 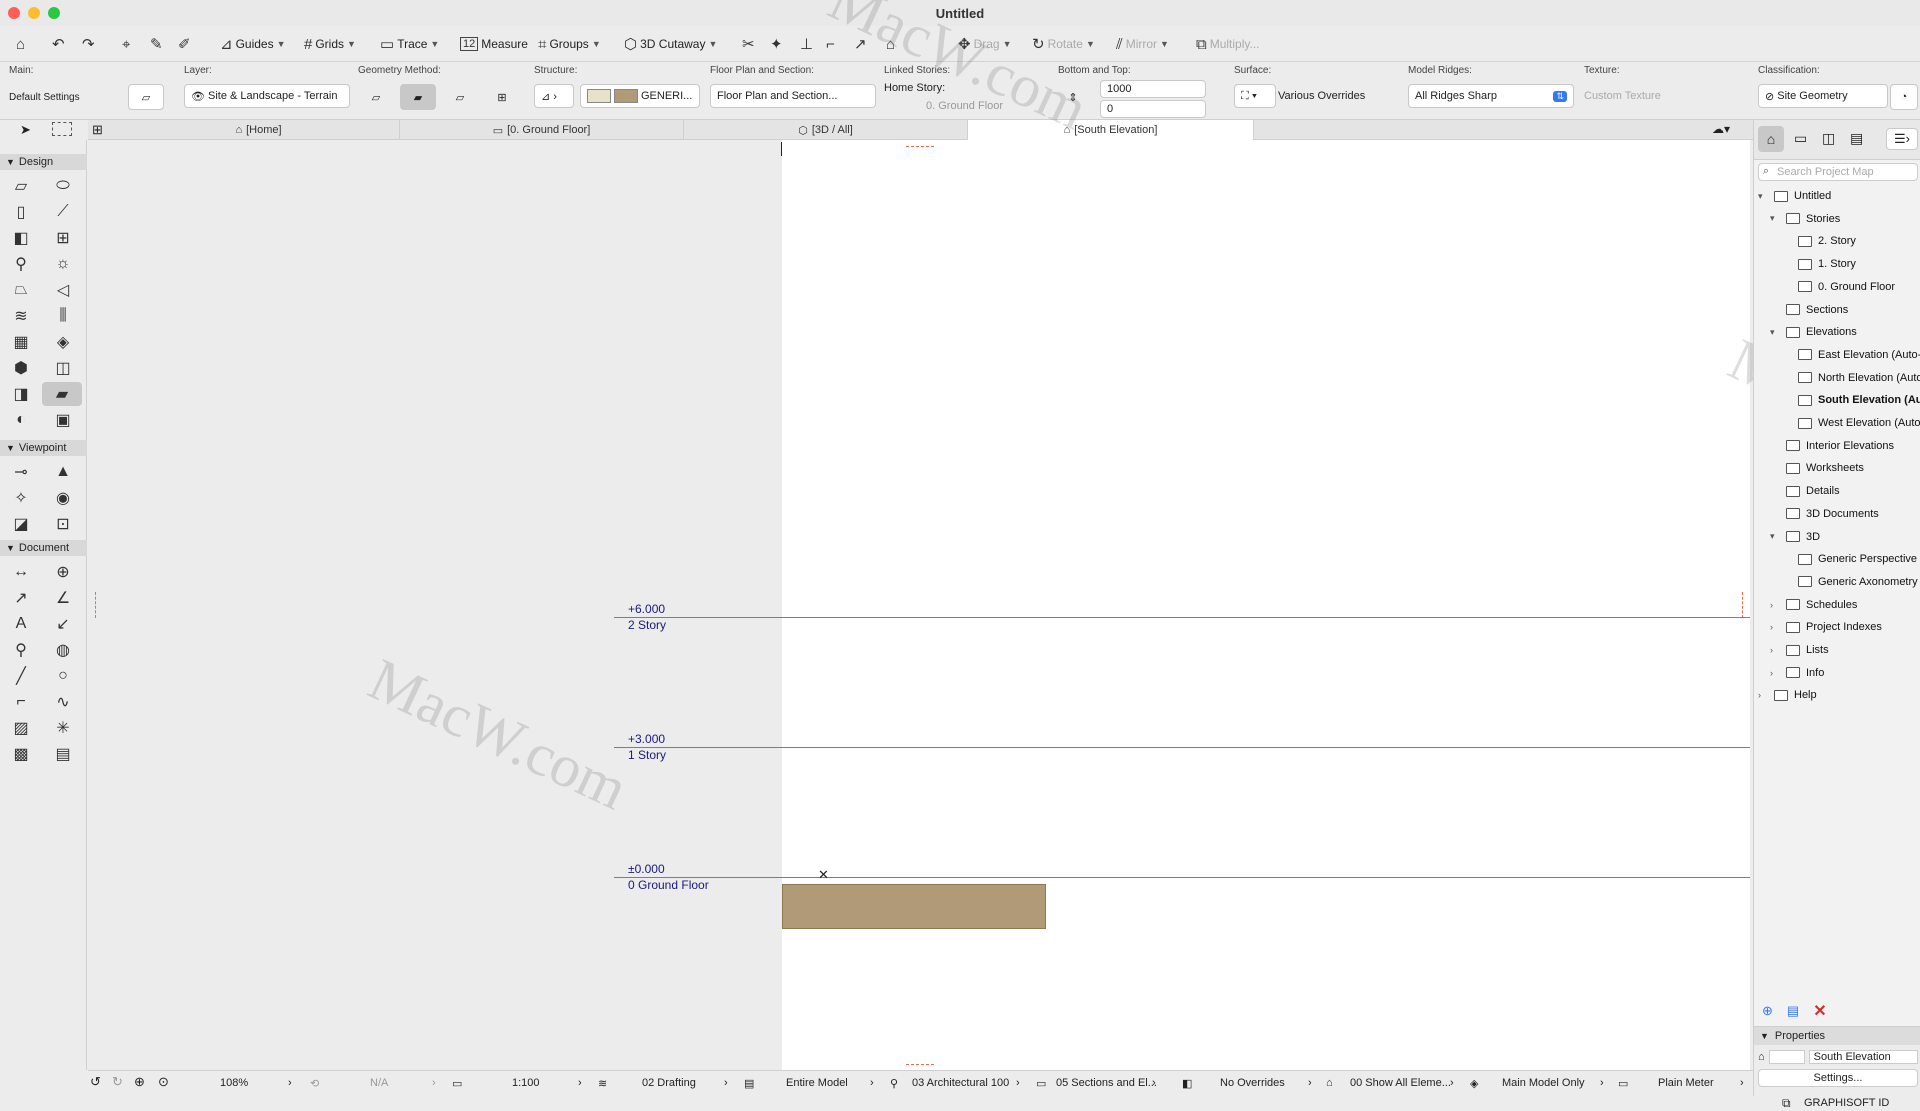 I want to click on level-dimension-tool-icon: ⊕, so click(x=63, y=572).